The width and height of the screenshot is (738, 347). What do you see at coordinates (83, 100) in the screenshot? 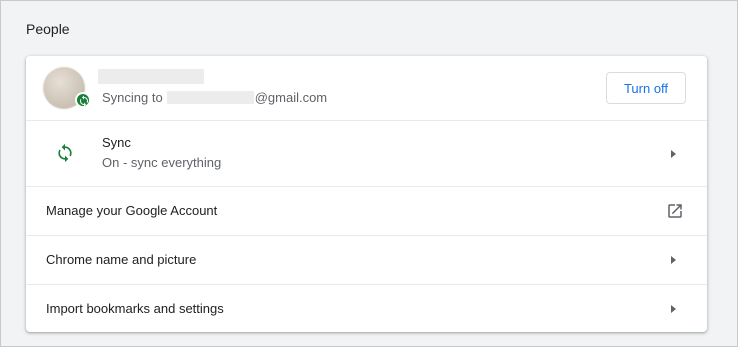
I see `sync-status-badge-icon` at bounding box center [83, 100].